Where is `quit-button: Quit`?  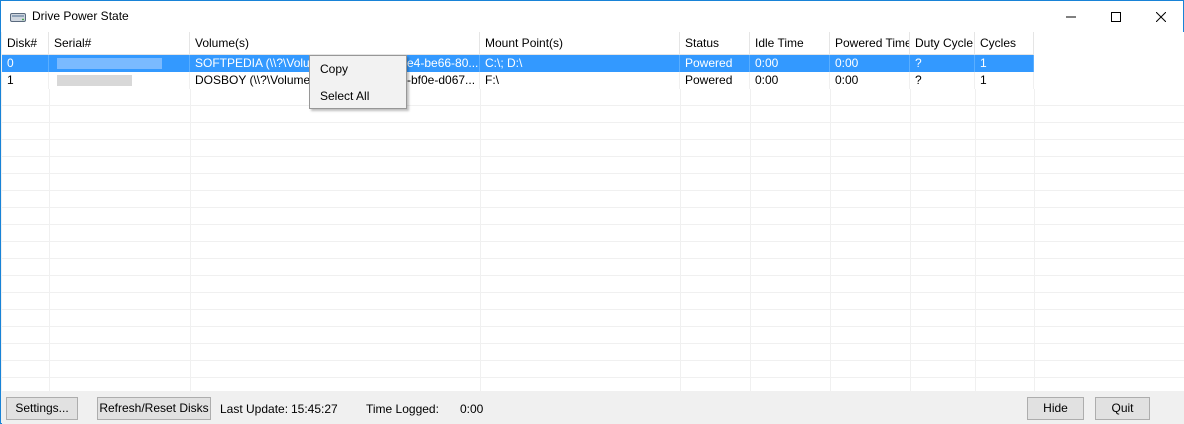
quit-button: Quit is located at coordinates (1122, 408).